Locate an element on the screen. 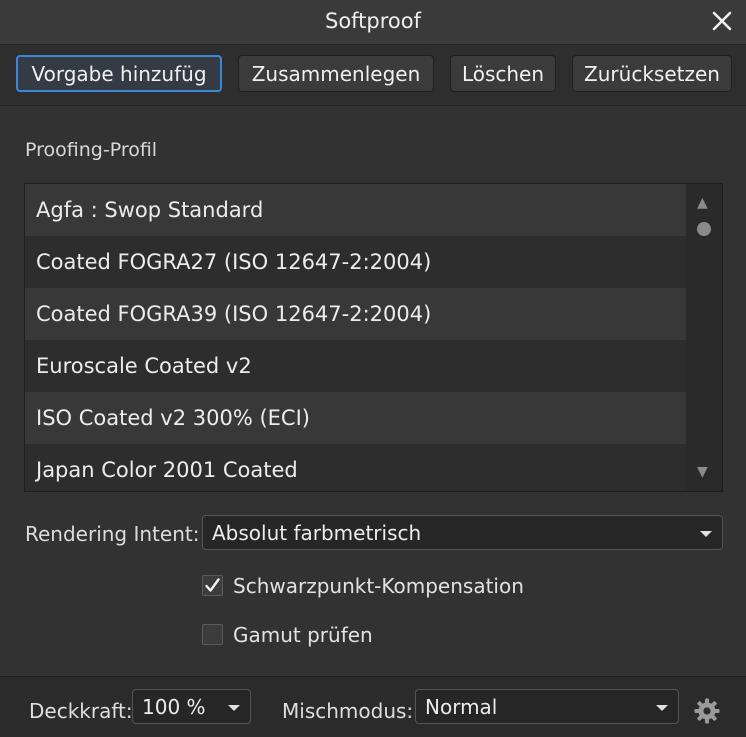 The image size is (746, 737). add-preset-button: Vorgabe hinzufüg is located at coordinates (119, 73).